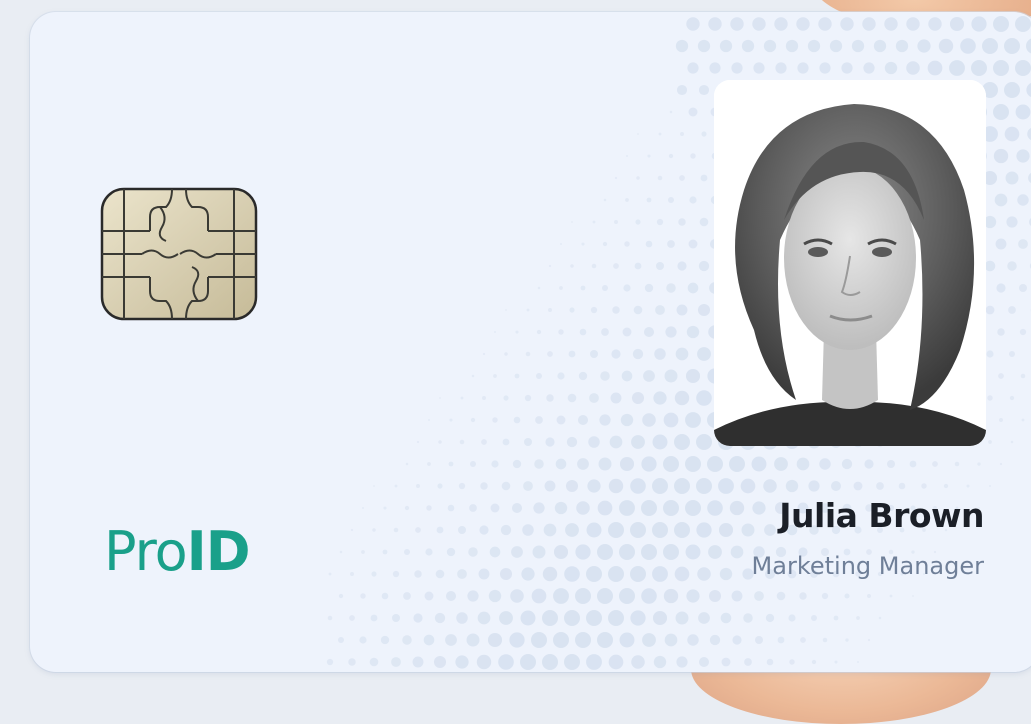 The height and width of the screenshot is (724, 1031). I want to click on holder-name: Julia Brown, so click(881, 515).